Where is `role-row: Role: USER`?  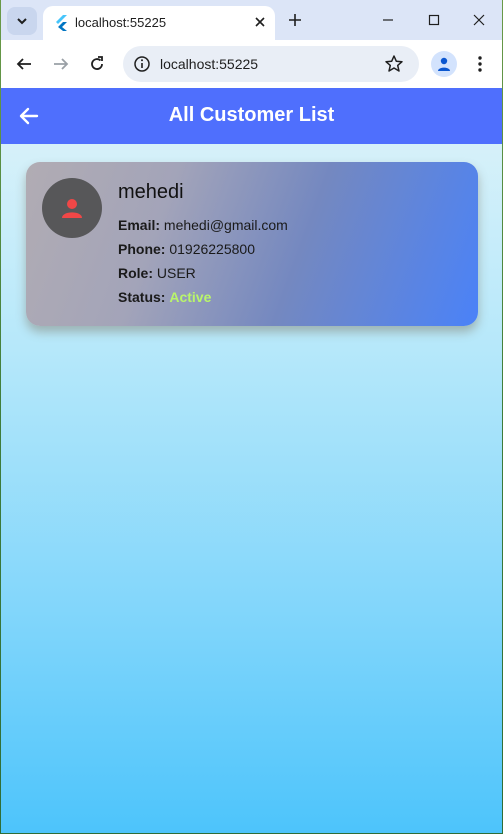
role-row: Role: USER is located at coordinates (157, 273).